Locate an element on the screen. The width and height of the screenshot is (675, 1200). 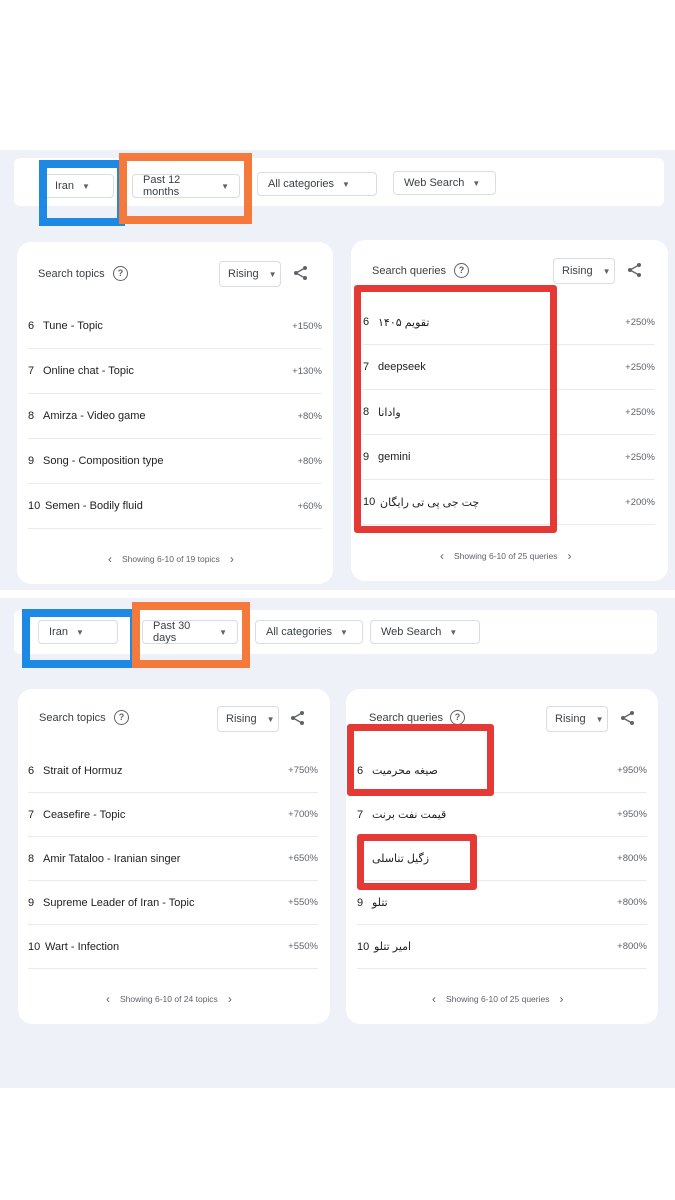
pagination: ‹ Showing 6-10 of 24 topics › is located at coordinates (169, 999).